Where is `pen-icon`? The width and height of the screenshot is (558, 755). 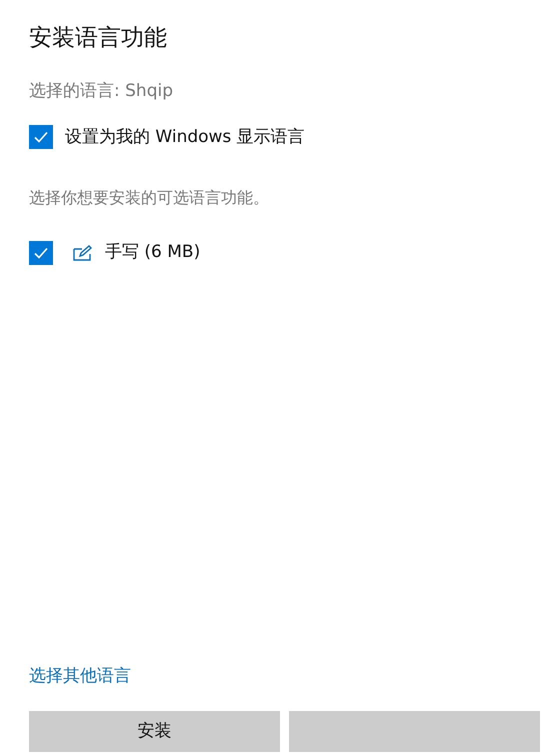
pen-icon is located at coordinates (83, 252).